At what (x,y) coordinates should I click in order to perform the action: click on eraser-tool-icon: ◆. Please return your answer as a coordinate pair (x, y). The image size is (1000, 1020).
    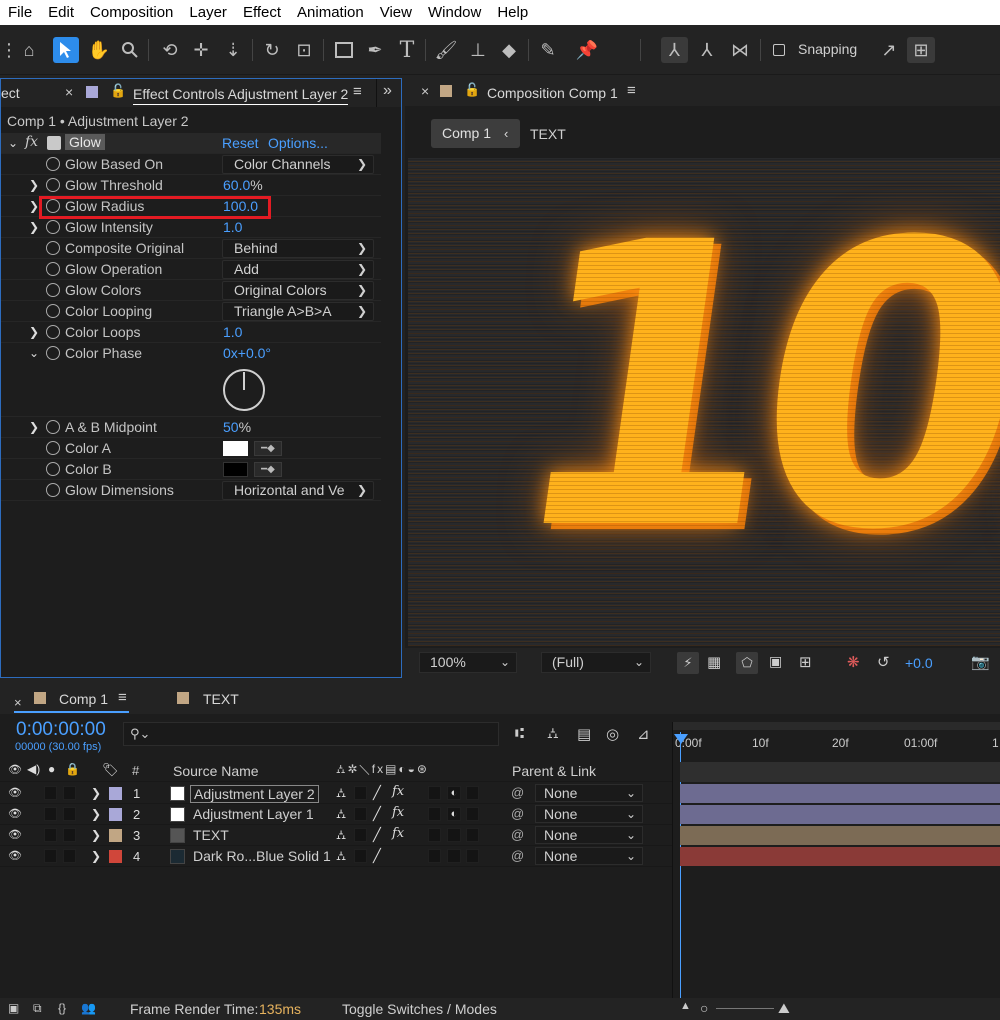
    Looking at the image, I should click on (509, 50).